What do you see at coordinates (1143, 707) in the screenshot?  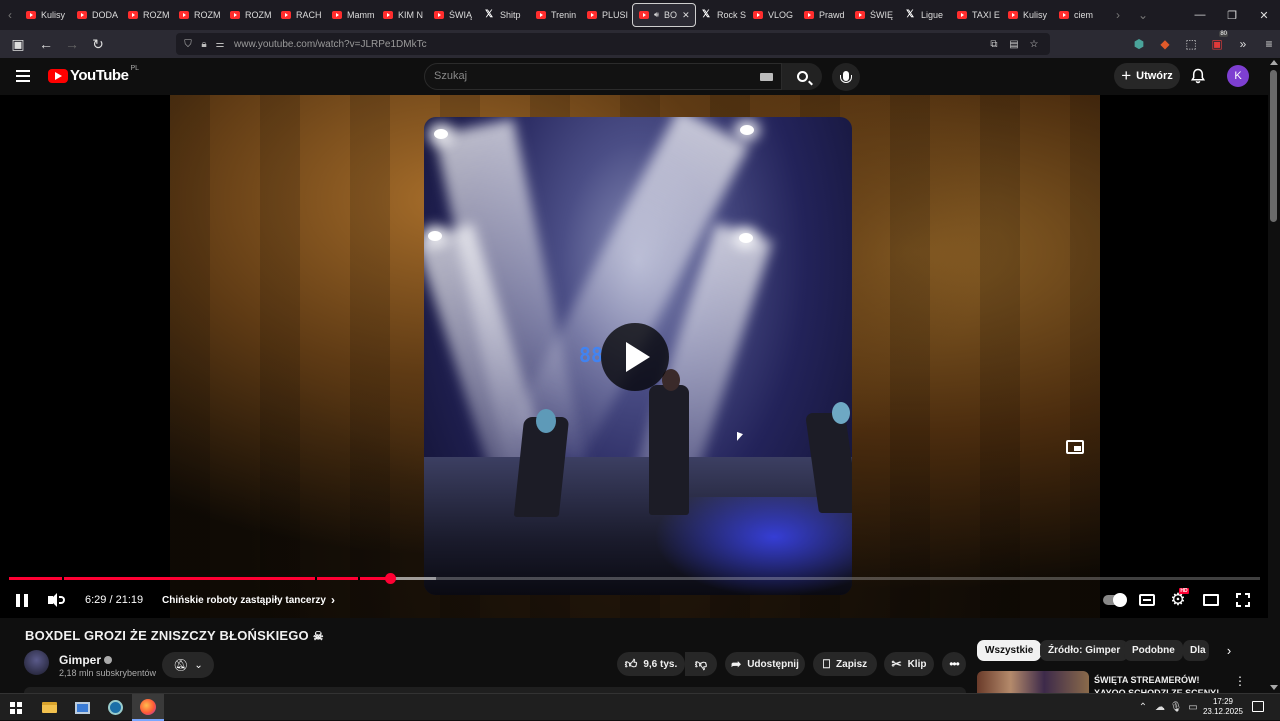 I see `tray-overflow-chevron-icon: ⌃` at bounding box center [1143, 707].